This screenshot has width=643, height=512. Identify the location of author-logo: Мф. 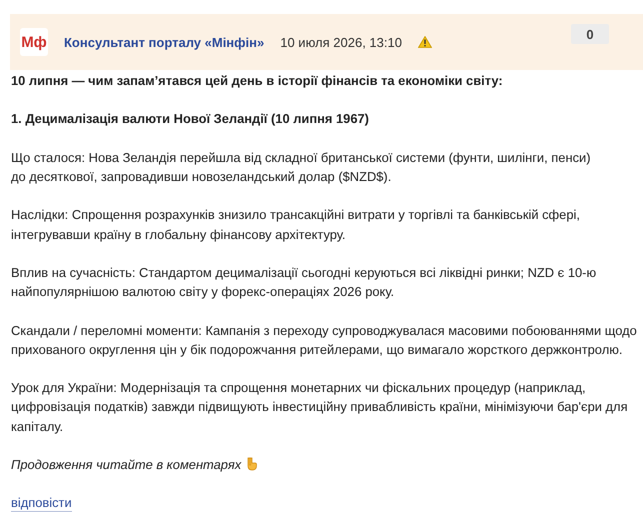
(34, 42).